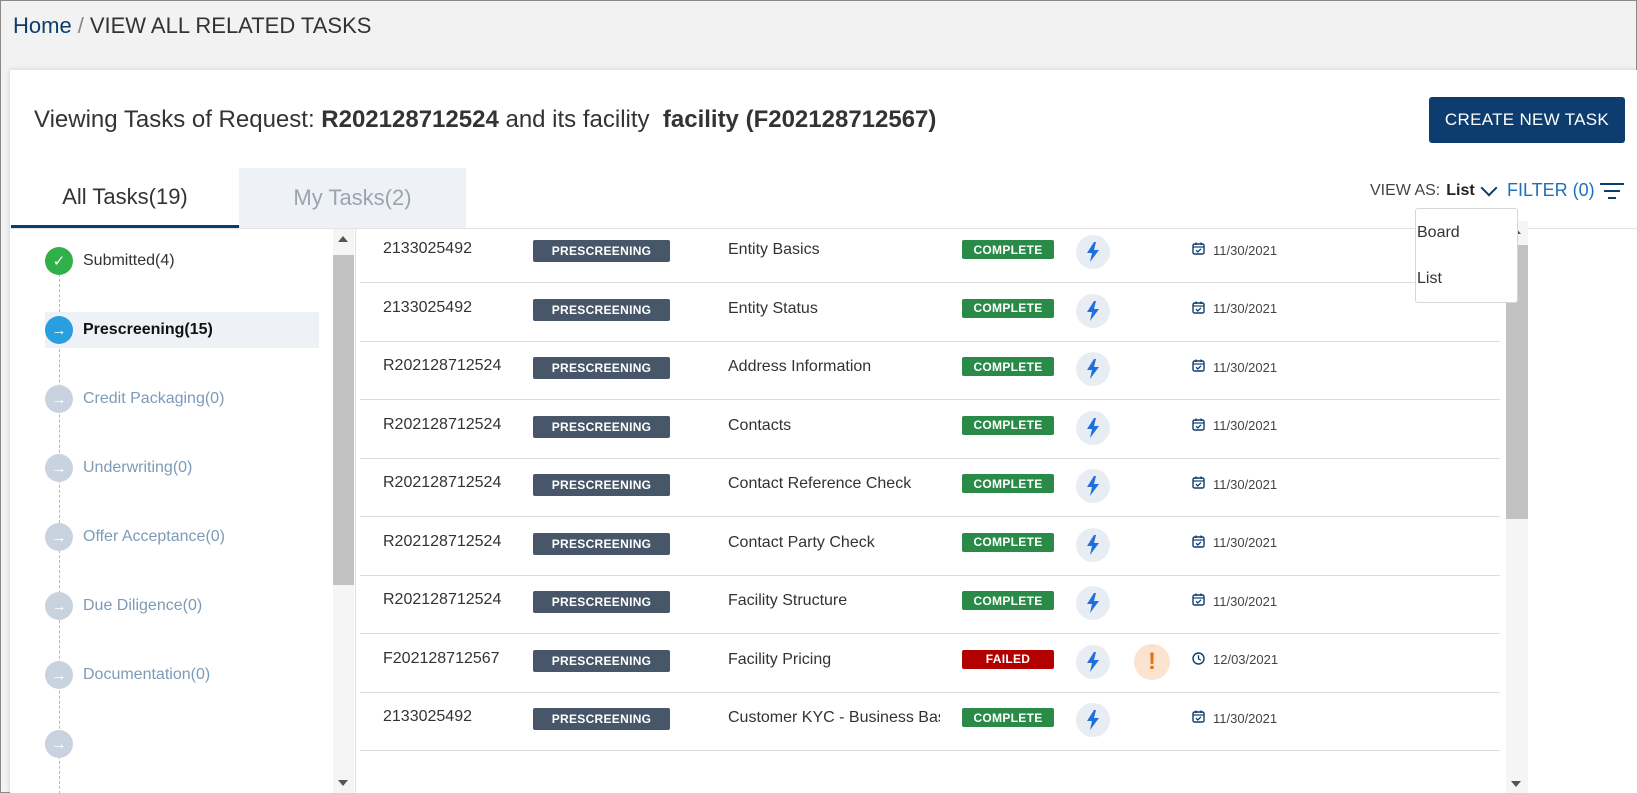 The width and height of the screenshot is (1637, 793). Describe the element at coordinates (154, 536) in the screenshot. I see `stage-label: Offer Acceptance(0)` at that location.